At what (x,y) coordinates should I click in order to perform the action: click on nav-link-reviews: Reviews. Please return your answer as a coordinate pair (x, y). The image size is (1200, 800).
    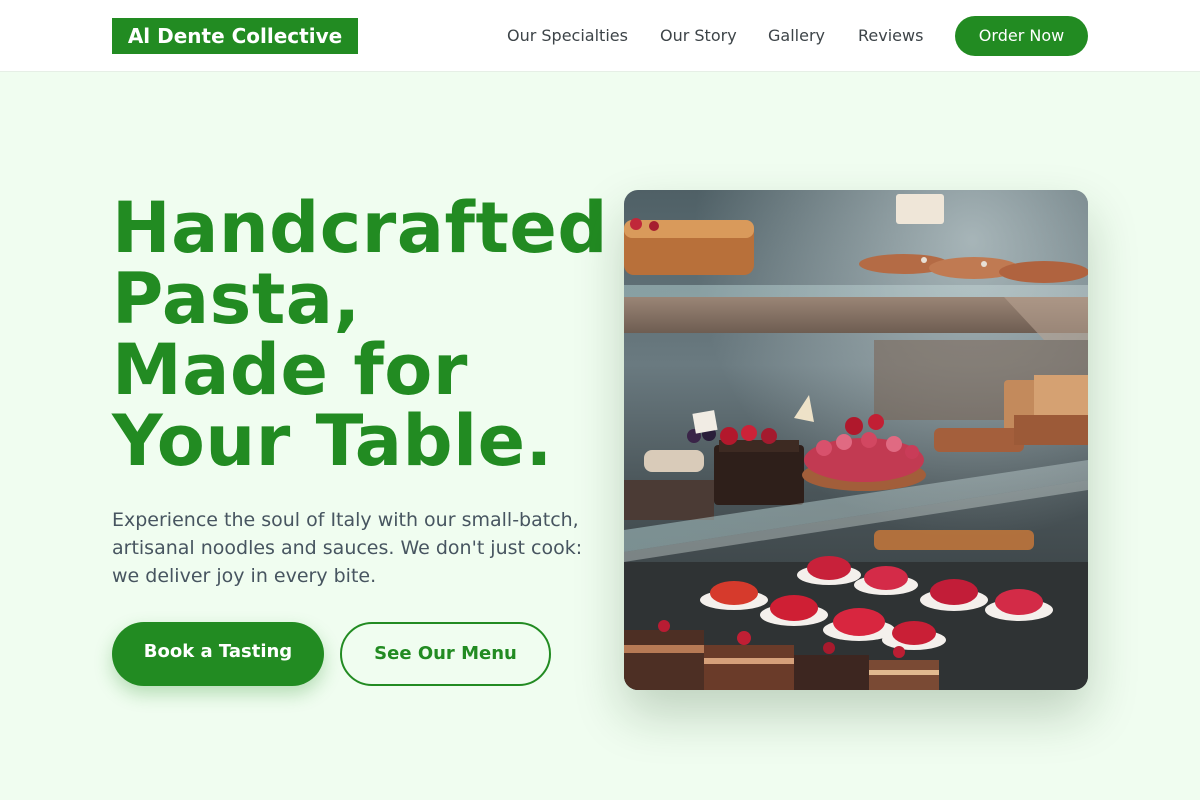
    Looking at the image, I should click on (890, 36).